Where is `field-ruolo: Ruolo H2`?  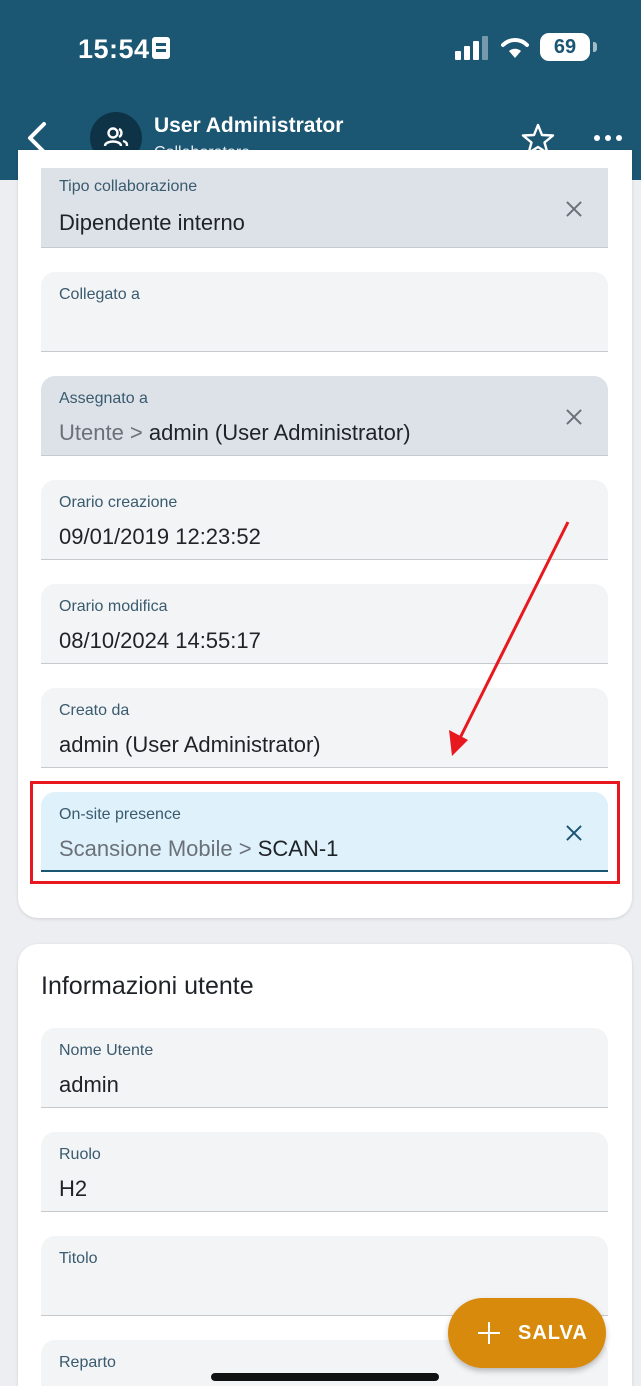 field-ruolo: Ruolo H2 is located at coordinates (324, 1172).